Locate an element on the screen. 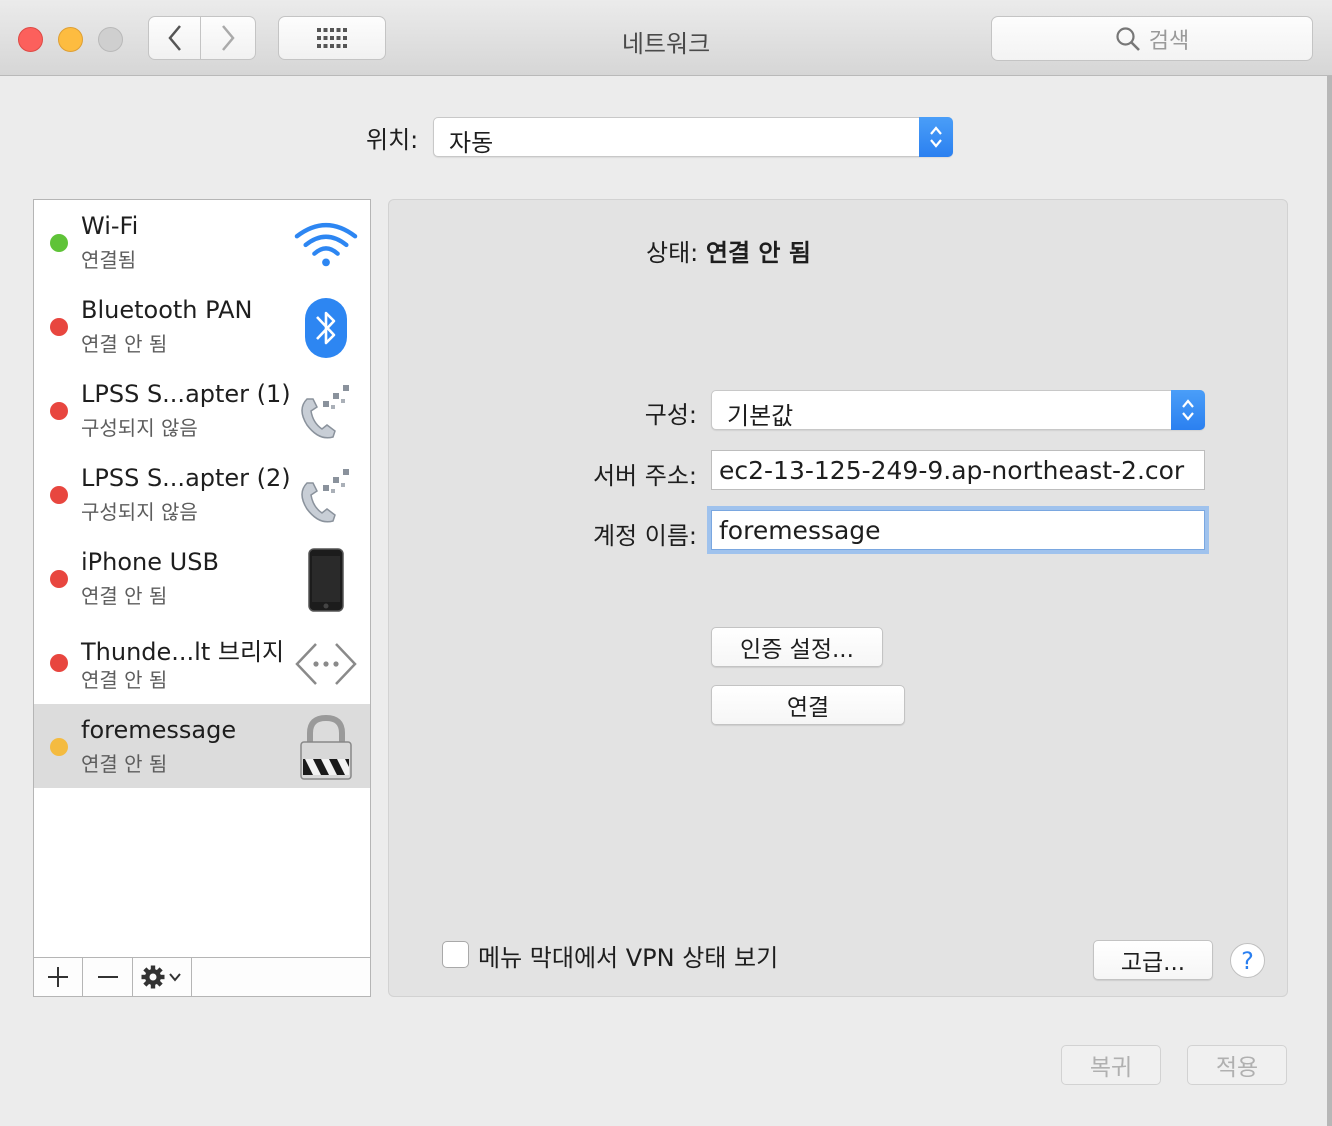 The image size is (1332, 1126). account-name-field: foremessage is located at coordinates (958, 530).